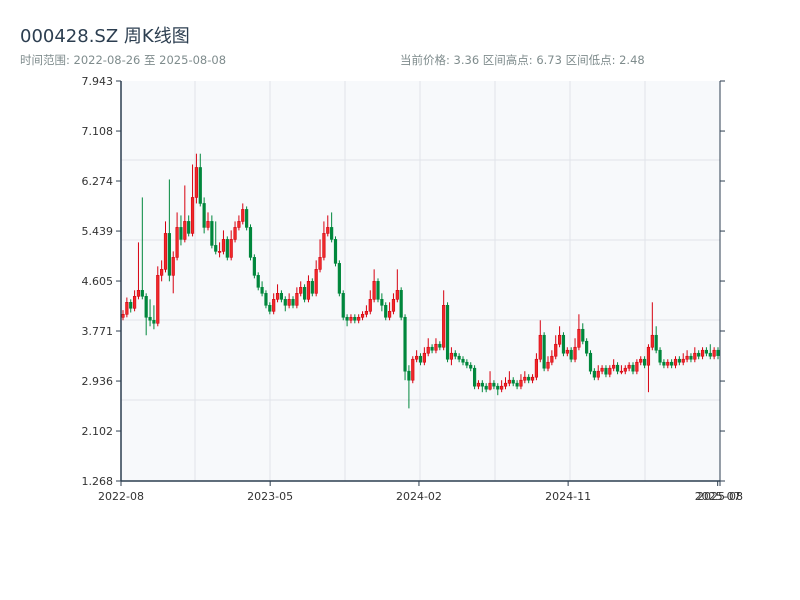  I want to click on y-tick-label: 7.108, so click(98, 131).